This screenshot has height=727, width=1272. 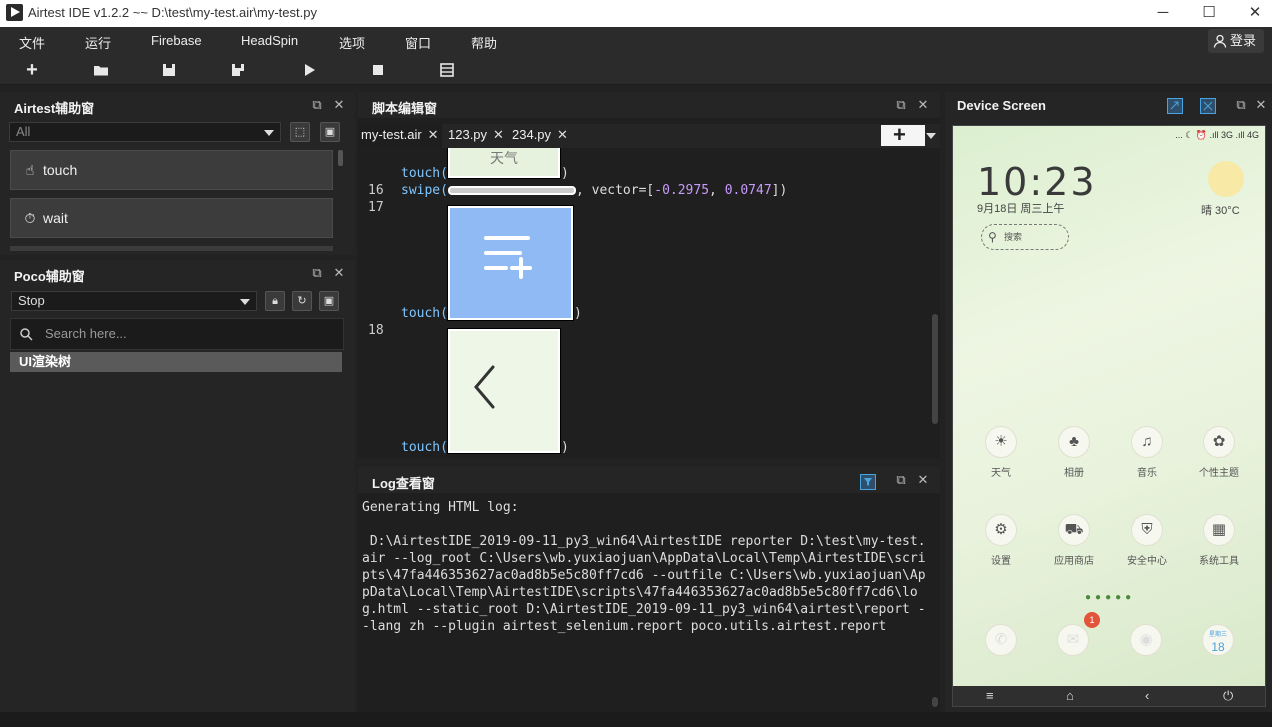 What do you see at coordinates (1175, 106) in the screenshot?
I see `screen-window-icon` at bounding box center [1175, 106].